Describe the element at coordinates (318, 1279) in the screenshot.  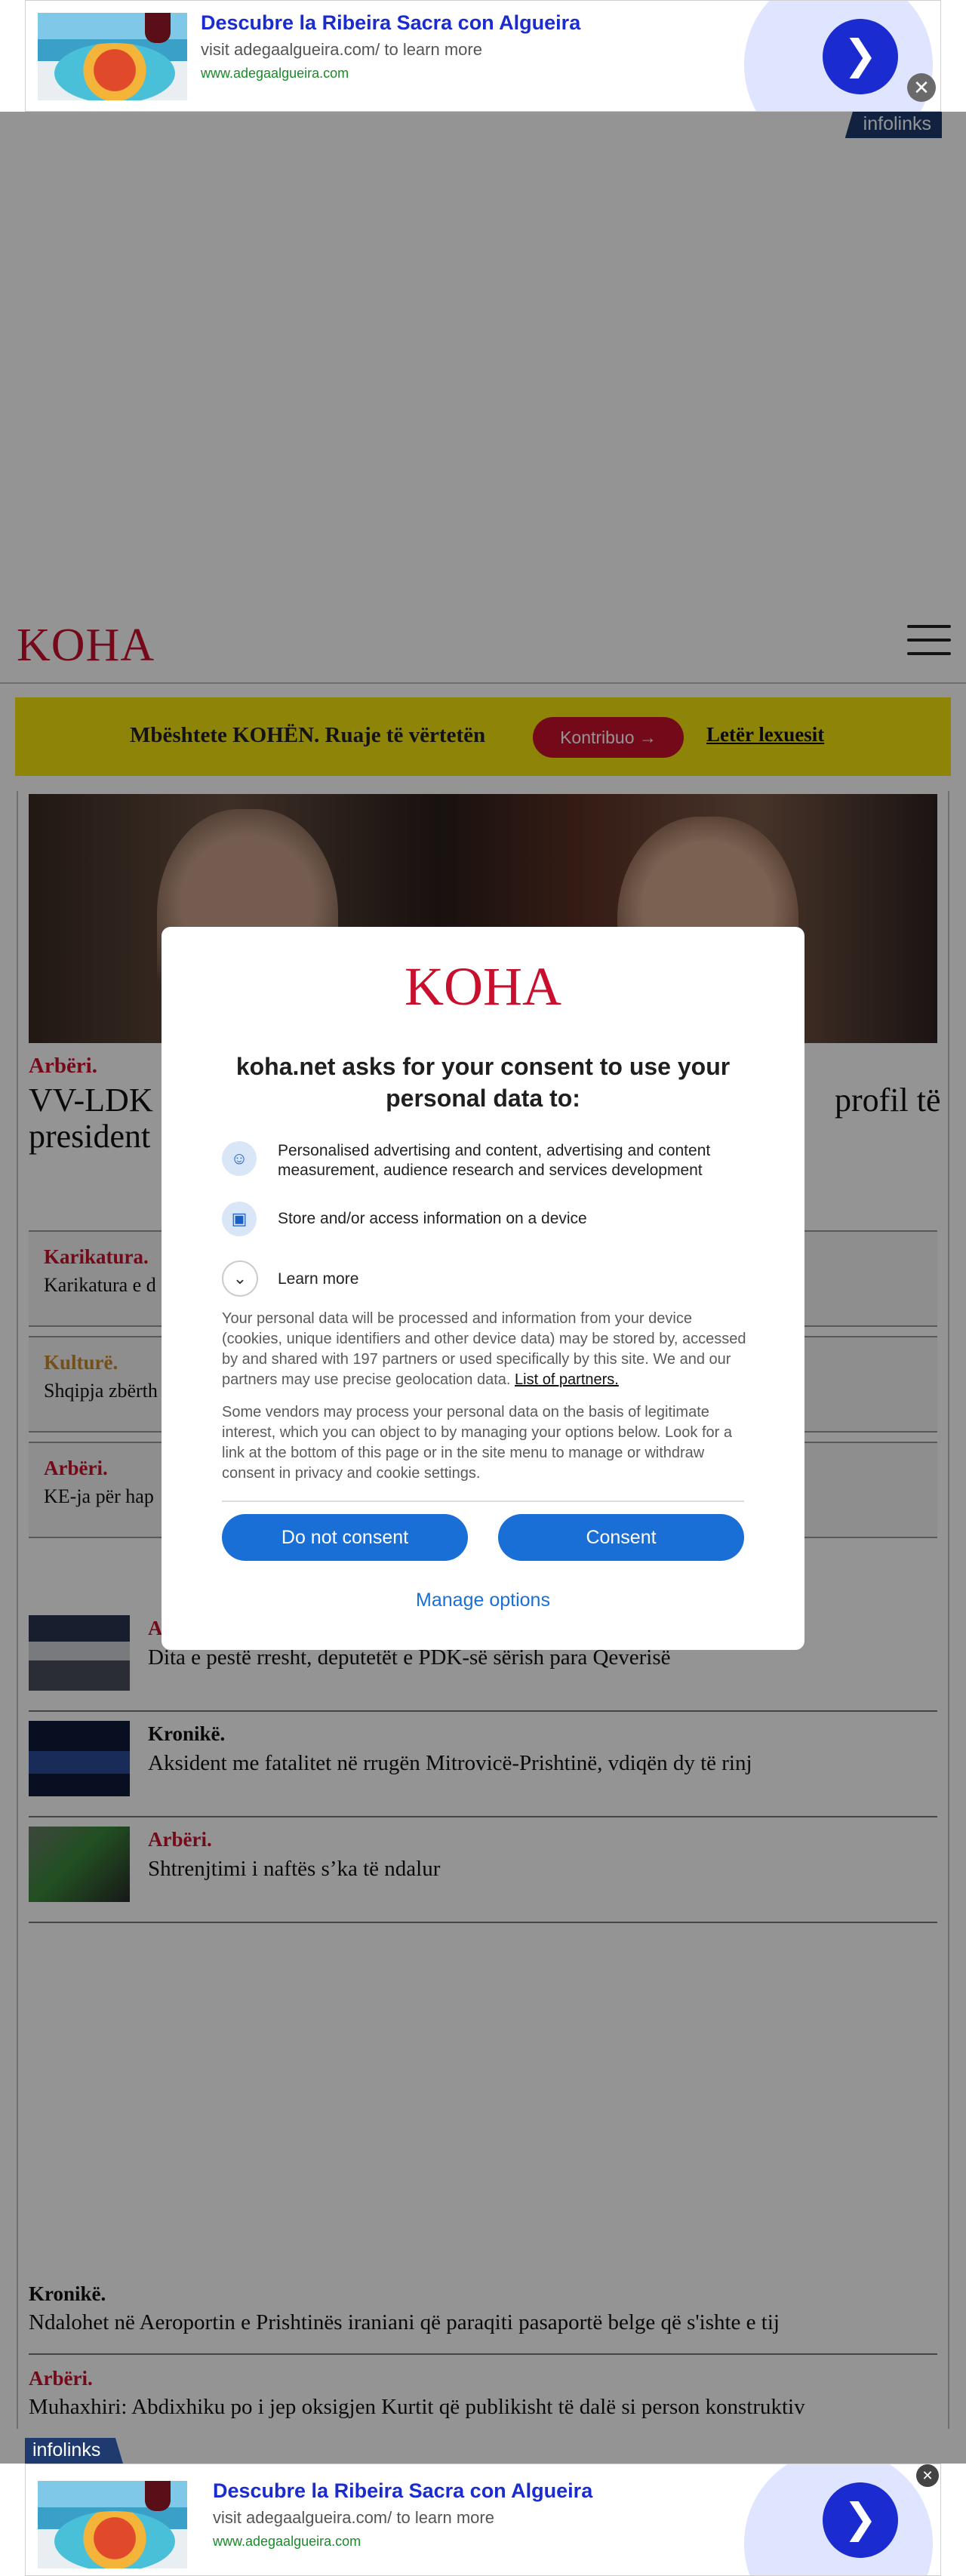
I see `learn-more-label: Learn more` at that location.